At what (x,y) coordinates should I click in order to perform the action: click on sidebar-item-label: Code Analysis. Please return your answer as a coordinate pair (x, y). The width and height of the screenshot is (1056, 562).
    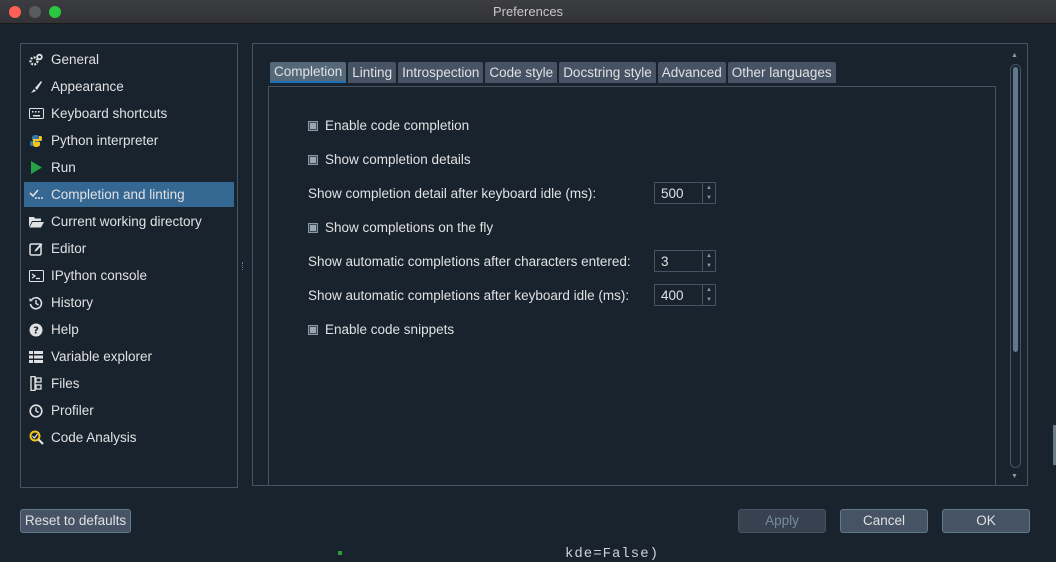
    Looking at the image, I should click on (94, 437).